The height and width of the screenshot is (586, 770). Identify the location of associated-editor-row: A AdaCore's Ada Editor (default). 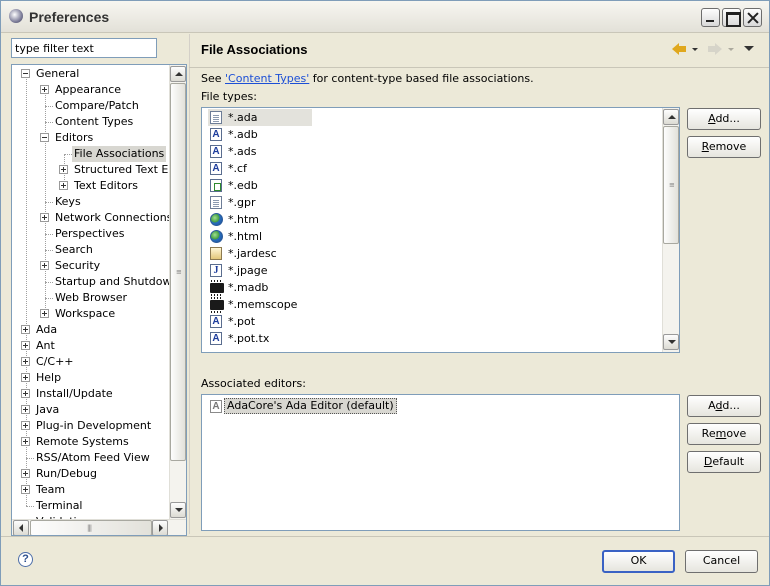
(303, 406).